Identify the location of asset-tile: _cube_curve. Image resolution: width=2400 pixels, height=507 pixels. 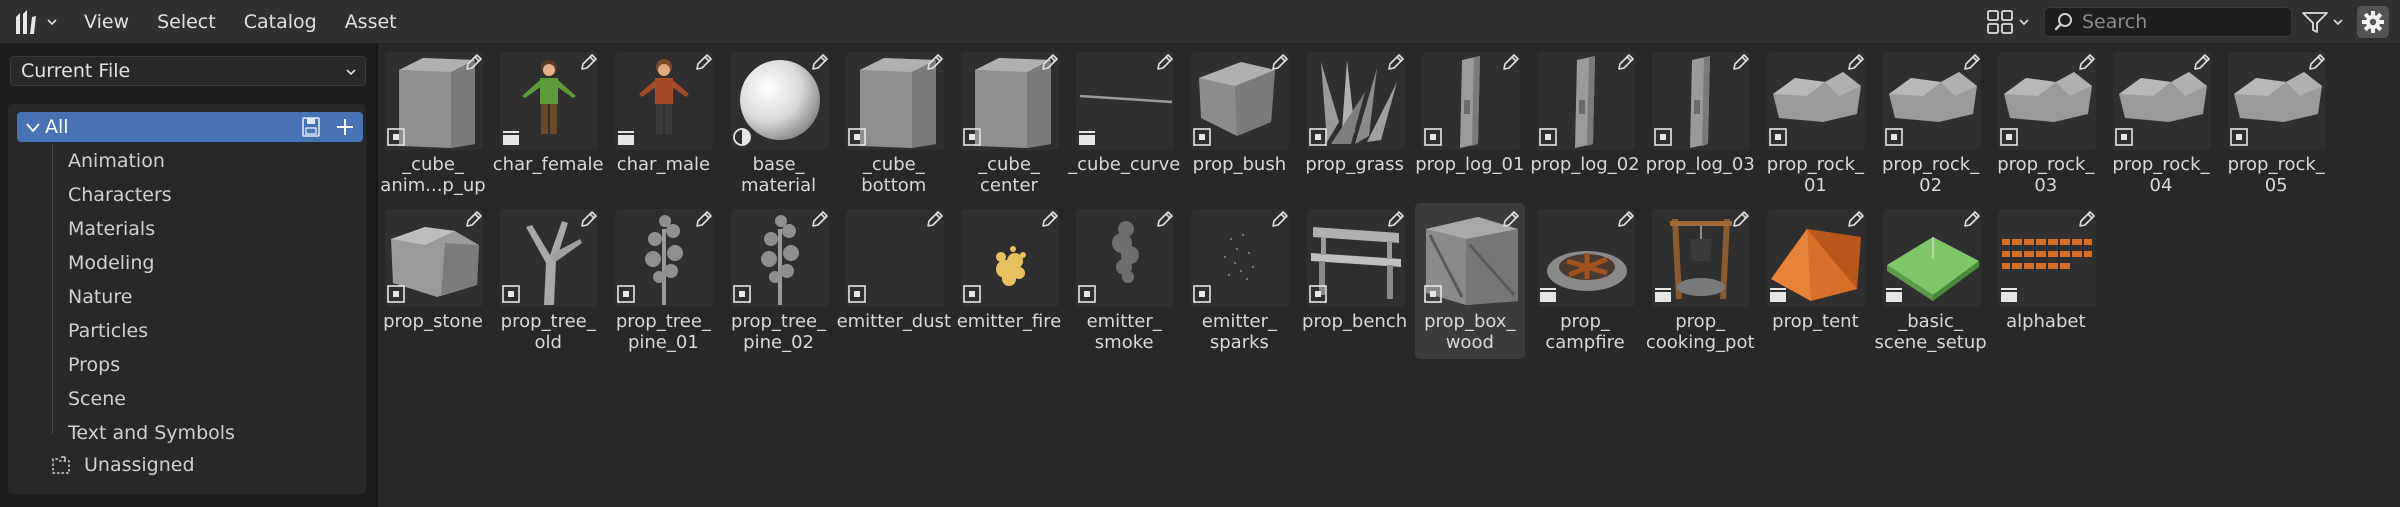
(1124, 124).